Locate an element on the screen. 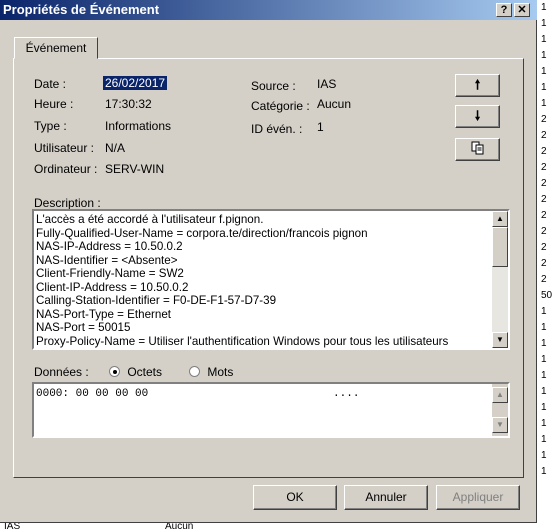 The width and height of the screenshot is (560, 531). cancel-button: Annuler is located at coordinates (386, 497).